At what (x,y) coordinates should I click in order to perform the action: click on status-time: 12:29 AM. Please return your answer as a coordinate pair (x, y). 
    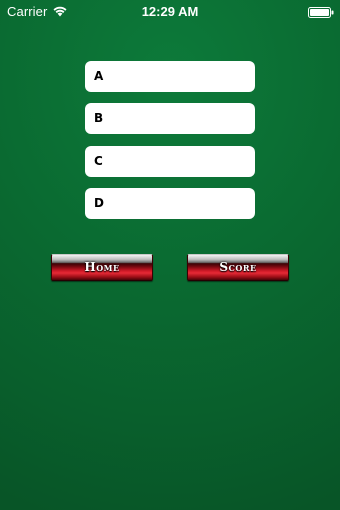
    Looking at the image, I should click on (170, 11).